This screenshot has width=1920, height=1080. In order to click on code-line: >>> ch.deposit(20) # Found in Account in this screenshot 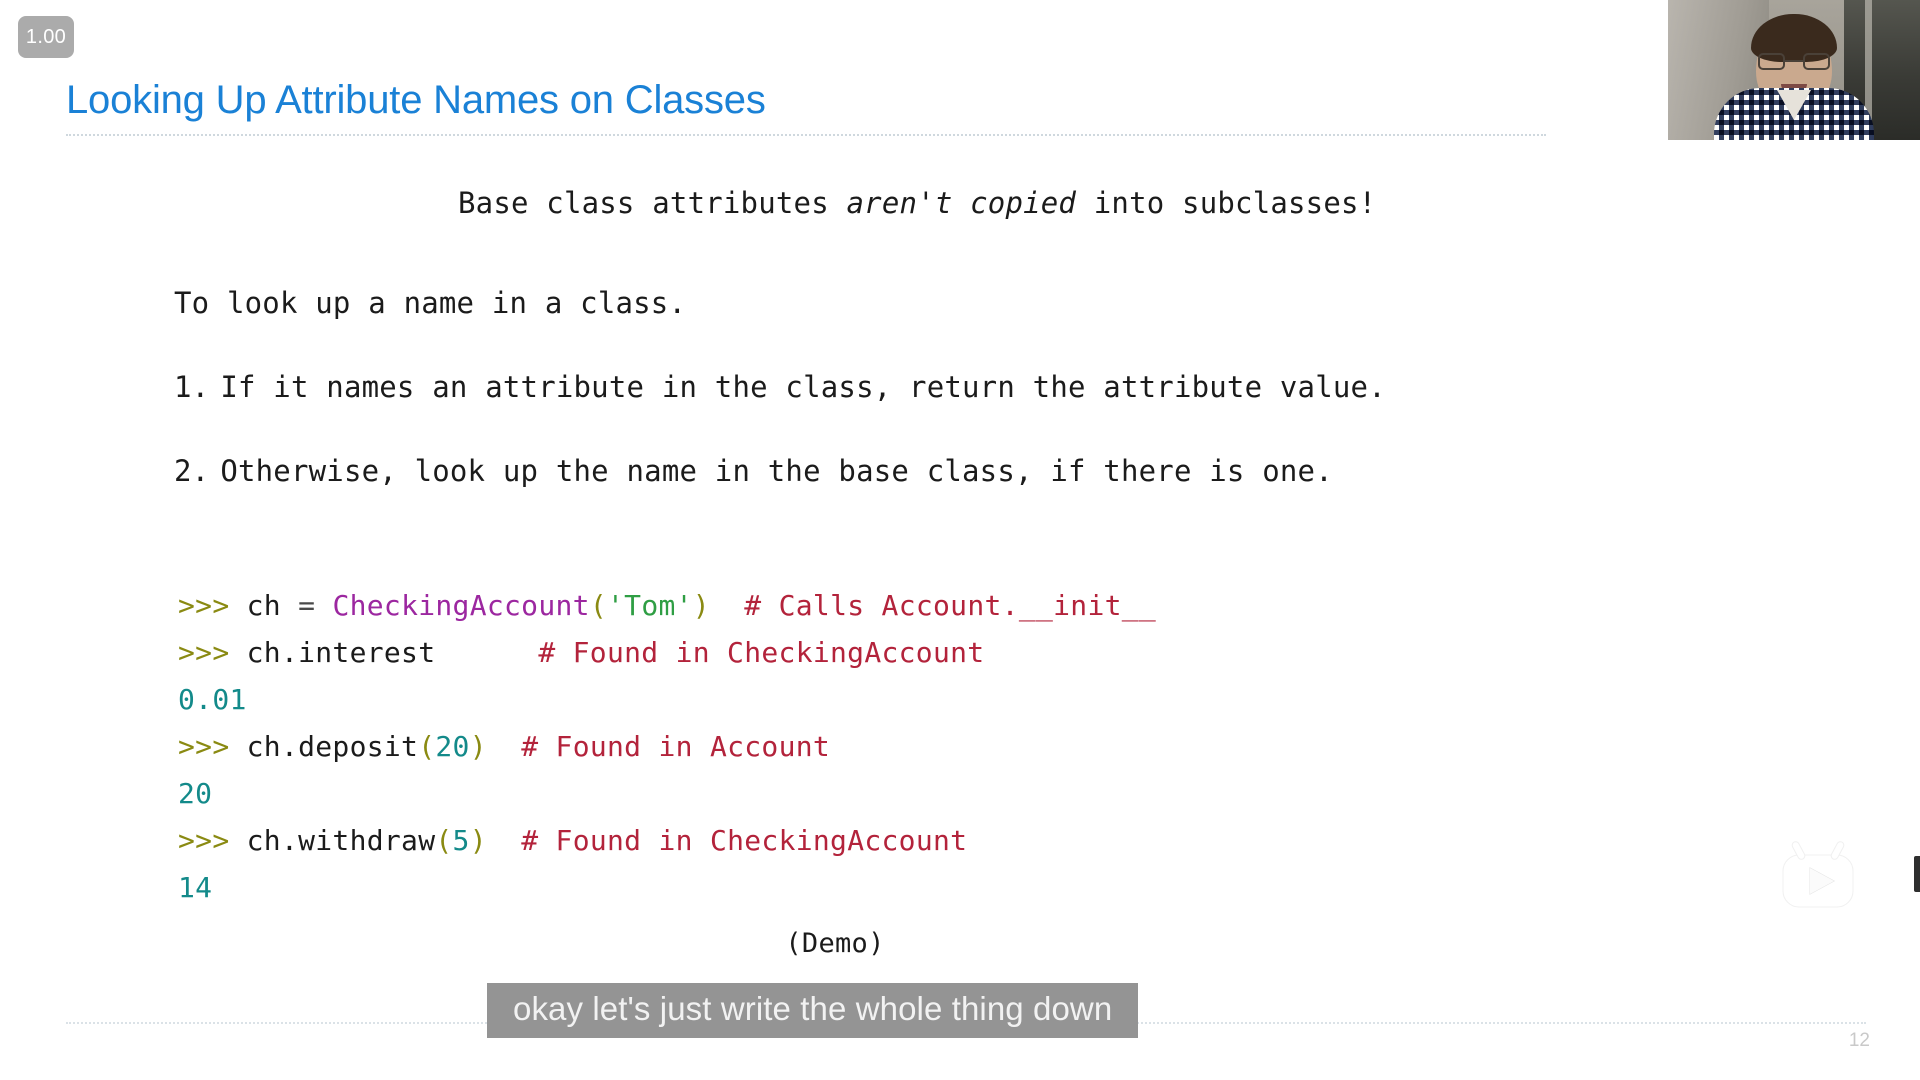, I will do `click(667, 746)`.